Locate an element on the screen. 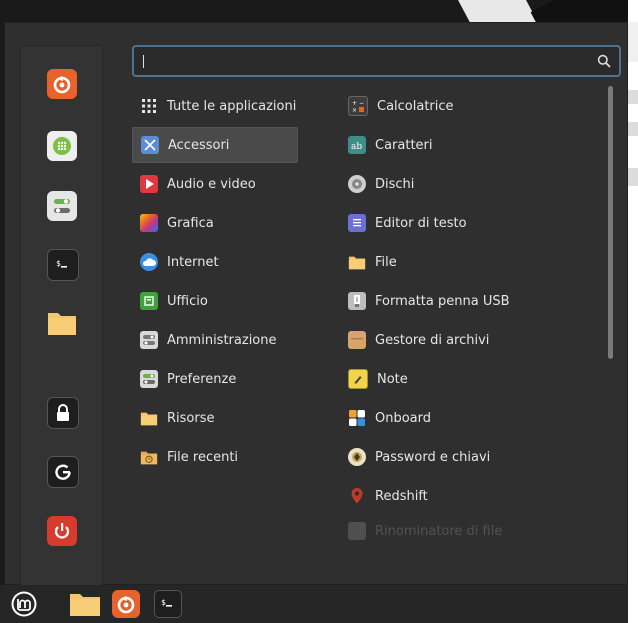 This screenshot has width=638, height=623. software-manager-icon is located at coordinates (62, 146).